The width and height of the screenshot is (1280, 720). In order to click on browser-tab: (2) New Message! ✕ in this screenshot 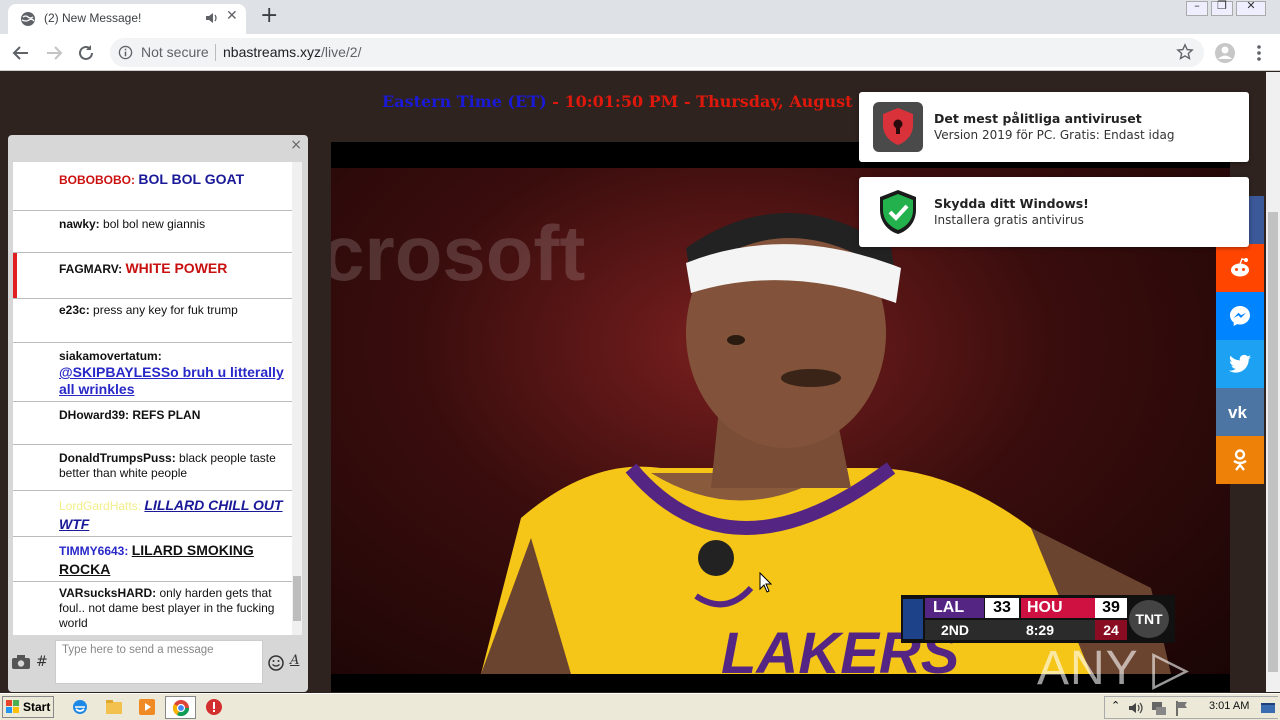, I will do `click(127, 19)`.